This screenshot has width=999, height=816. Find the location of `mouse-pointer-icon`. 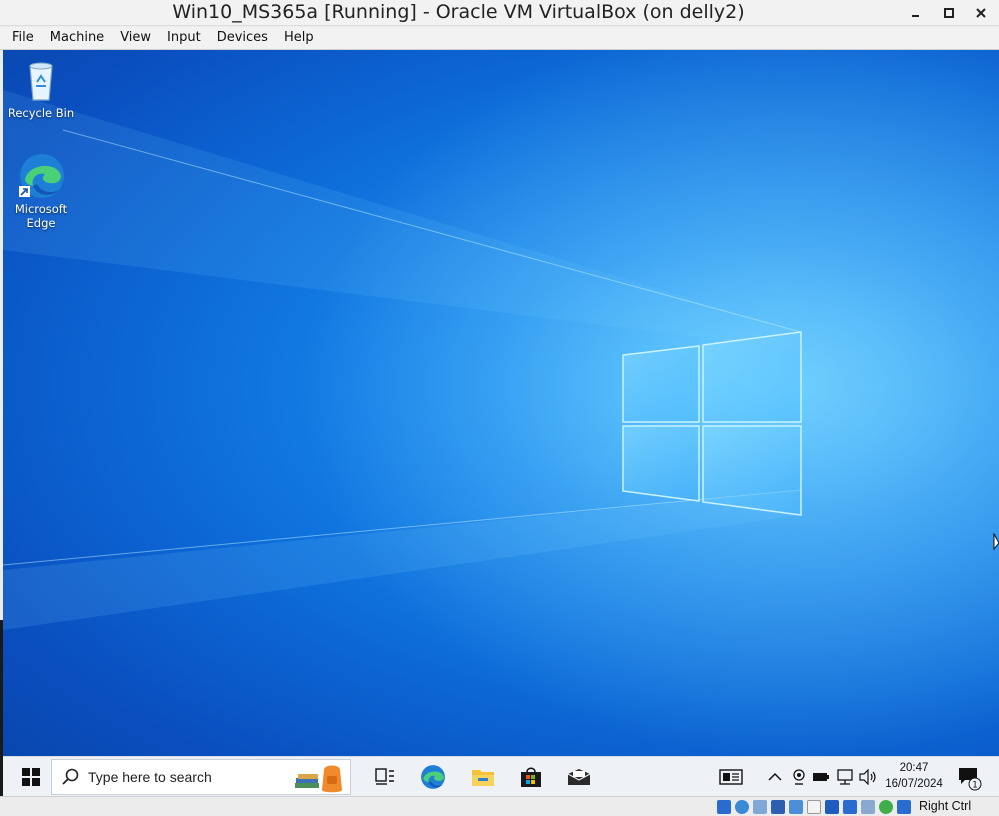

mouse-pointer-icon is located at coordinates (996, 542).